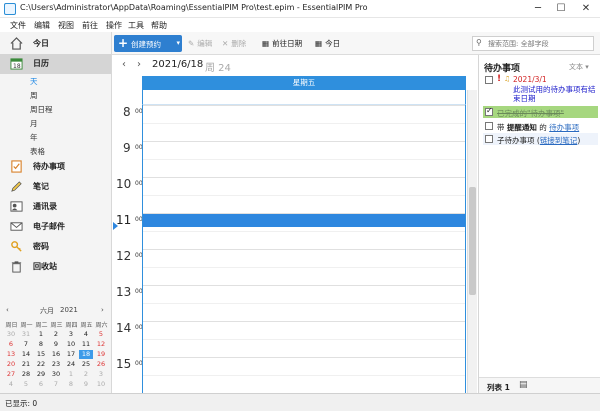  Describe the element at coordinates (34, 81) in the screenshot. I see `view-day: 天` at that location.